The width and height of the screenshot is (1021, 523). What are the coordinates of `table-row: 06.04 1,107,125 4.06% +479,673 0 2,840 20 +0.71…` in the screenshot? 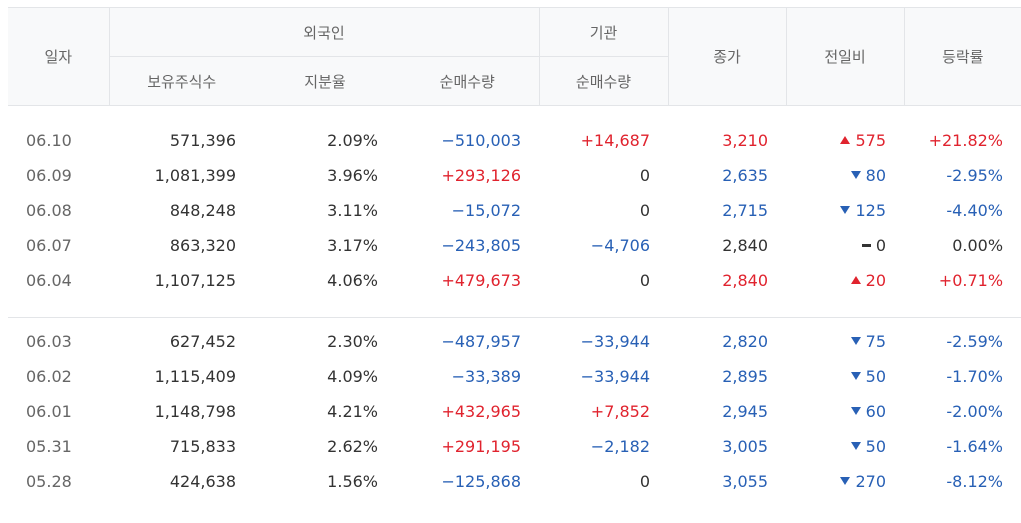 It's located at (514, 280).